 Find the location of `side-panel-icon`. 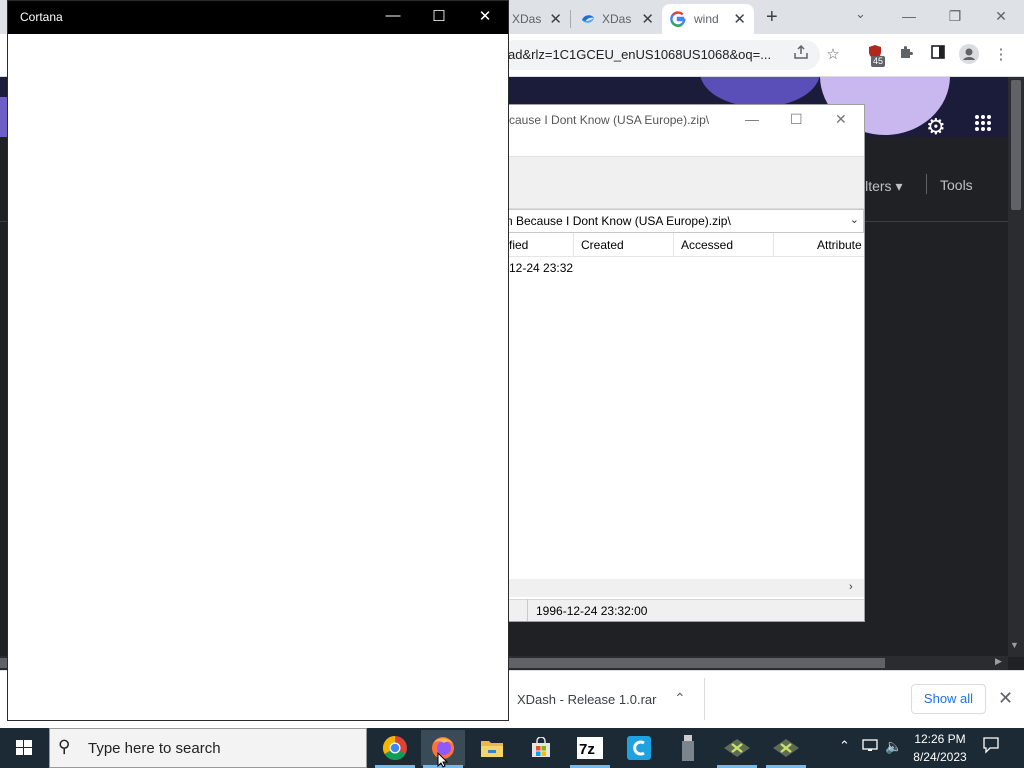

side-panel-icon is located at coordinates (938, 55).